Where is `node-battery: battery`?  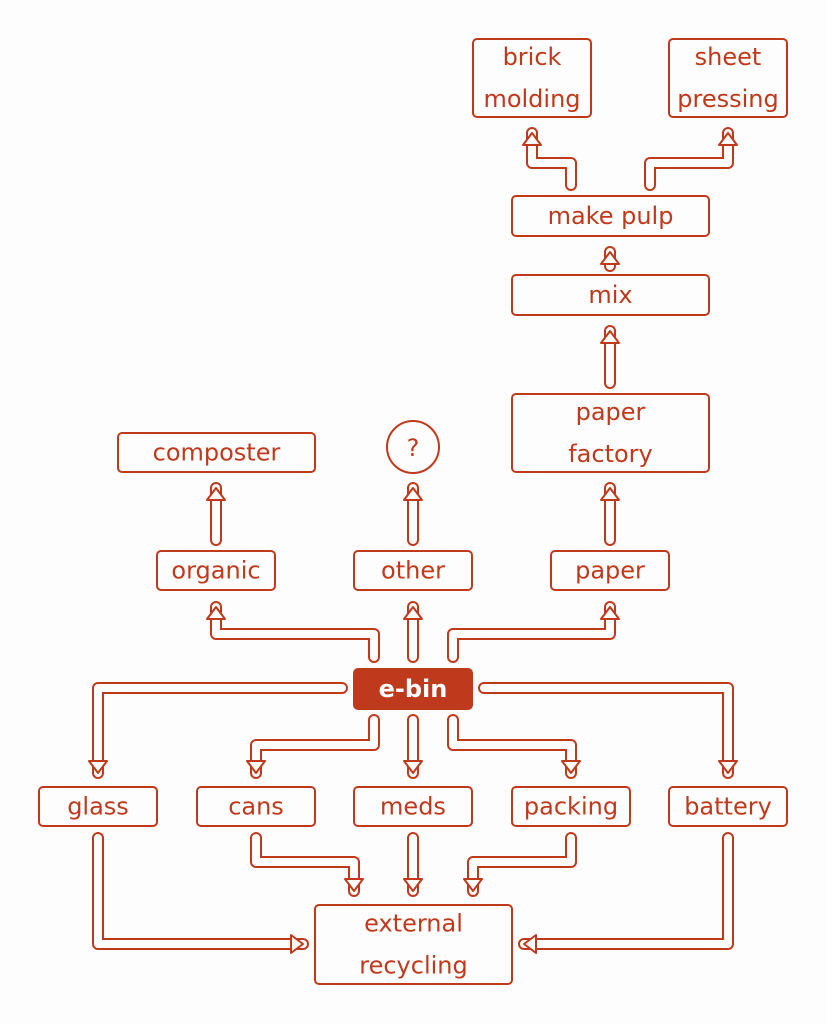
node-battery: battery is located at coordinates (728, 806).